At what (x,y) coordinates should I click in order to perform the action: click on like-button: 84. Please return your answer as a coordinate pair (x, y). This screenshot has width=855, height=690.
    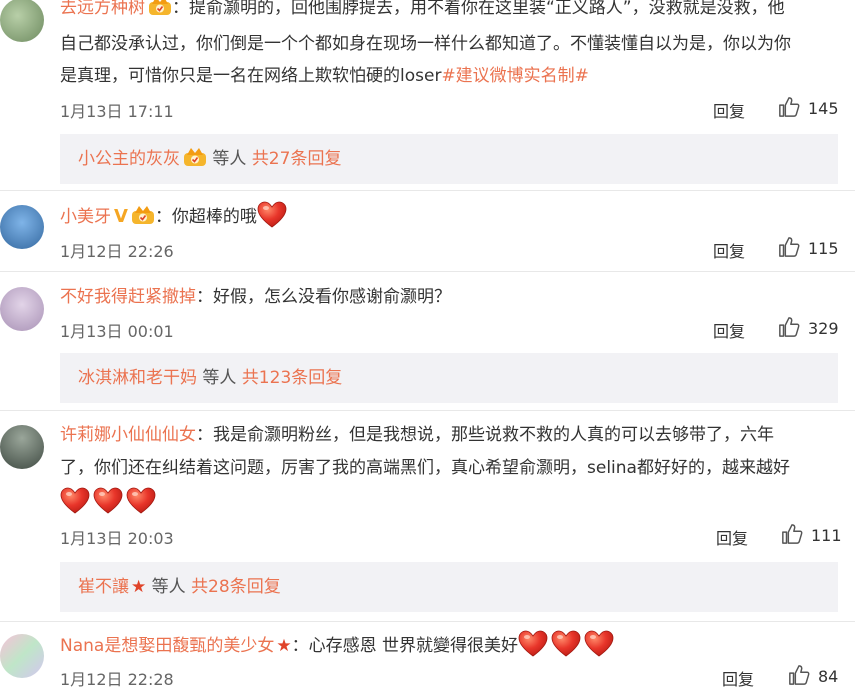
    Looking at the image, I should click on (813, 675).